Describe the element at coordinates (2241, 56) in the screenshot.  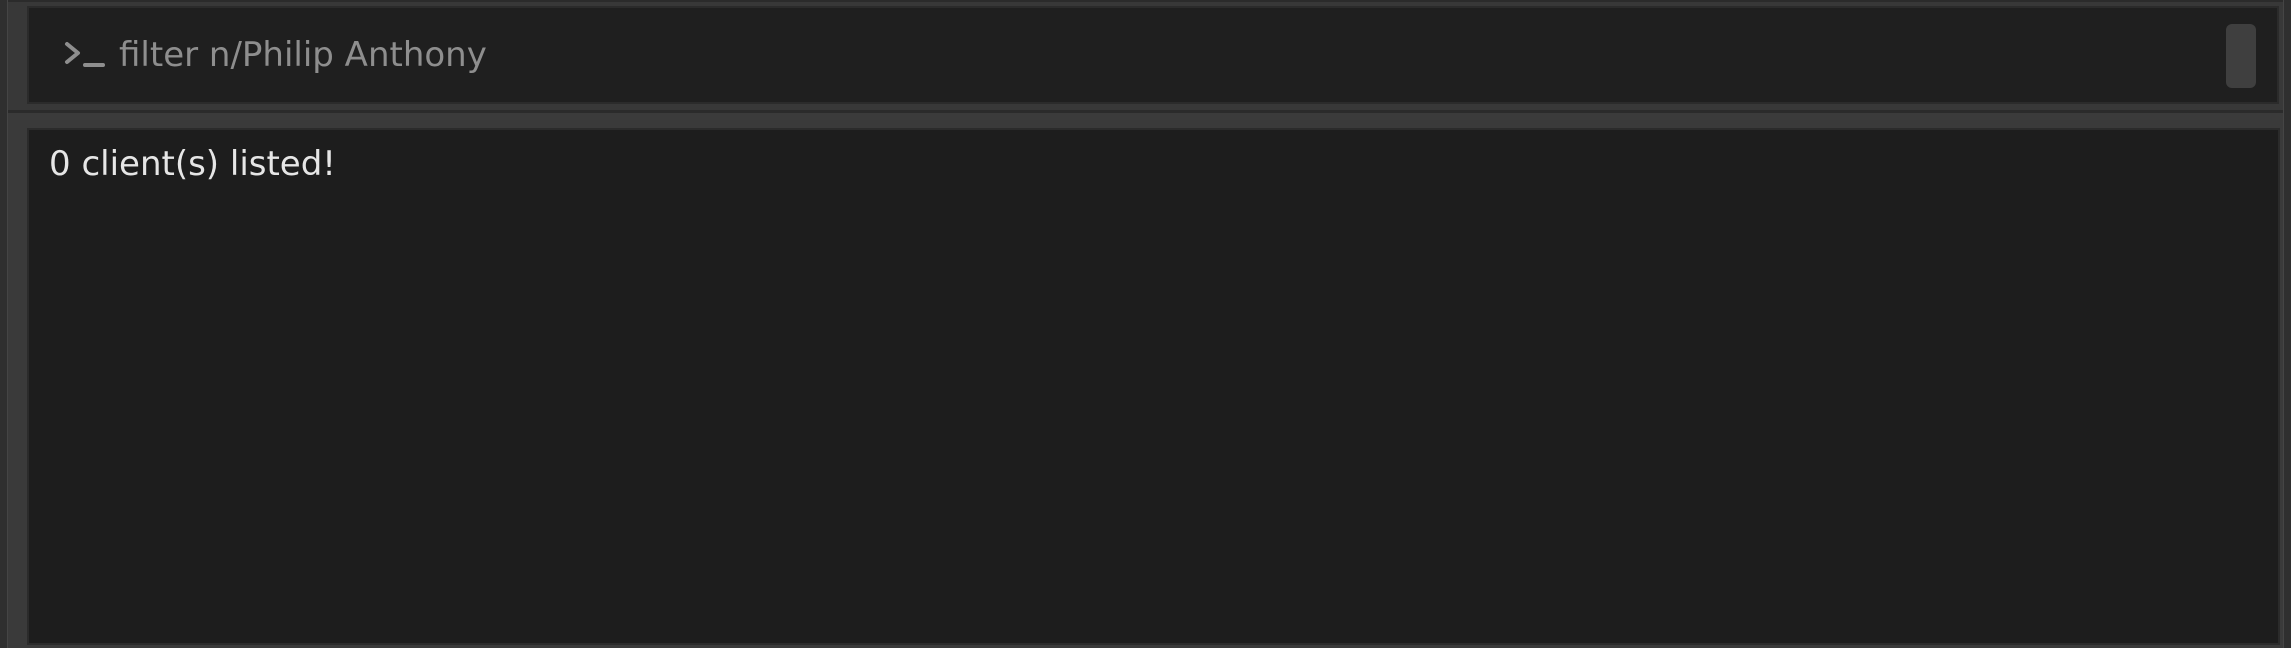
I see `vertical-scrollbar` at that location.